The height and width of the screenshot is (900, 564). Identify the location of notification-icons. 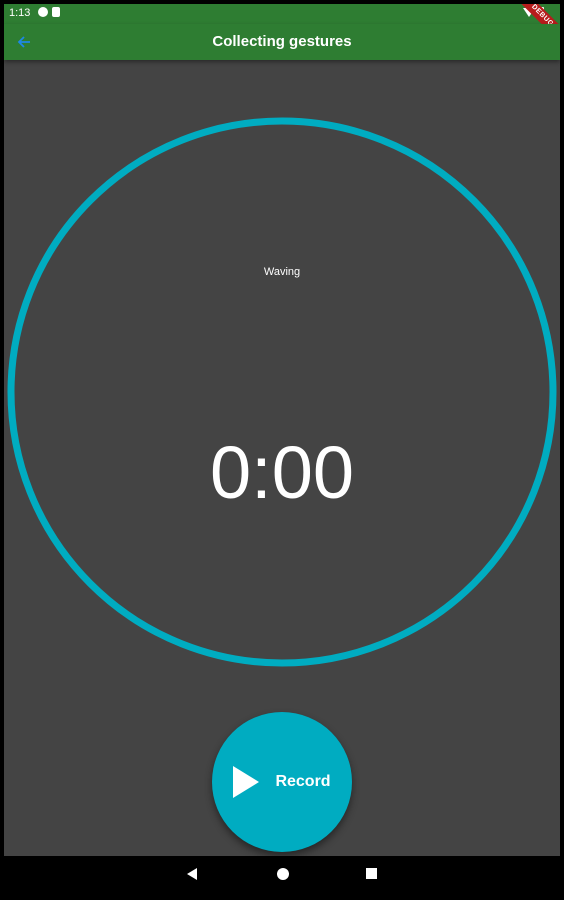
(49, 12).